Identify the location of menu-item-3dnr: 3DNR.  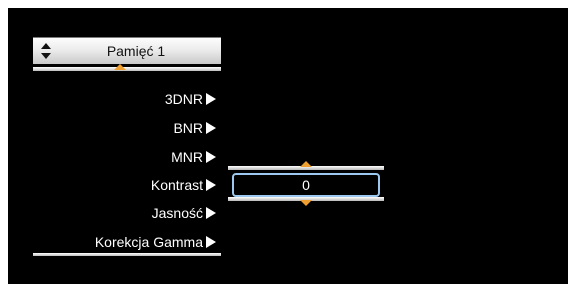
(190, 99).